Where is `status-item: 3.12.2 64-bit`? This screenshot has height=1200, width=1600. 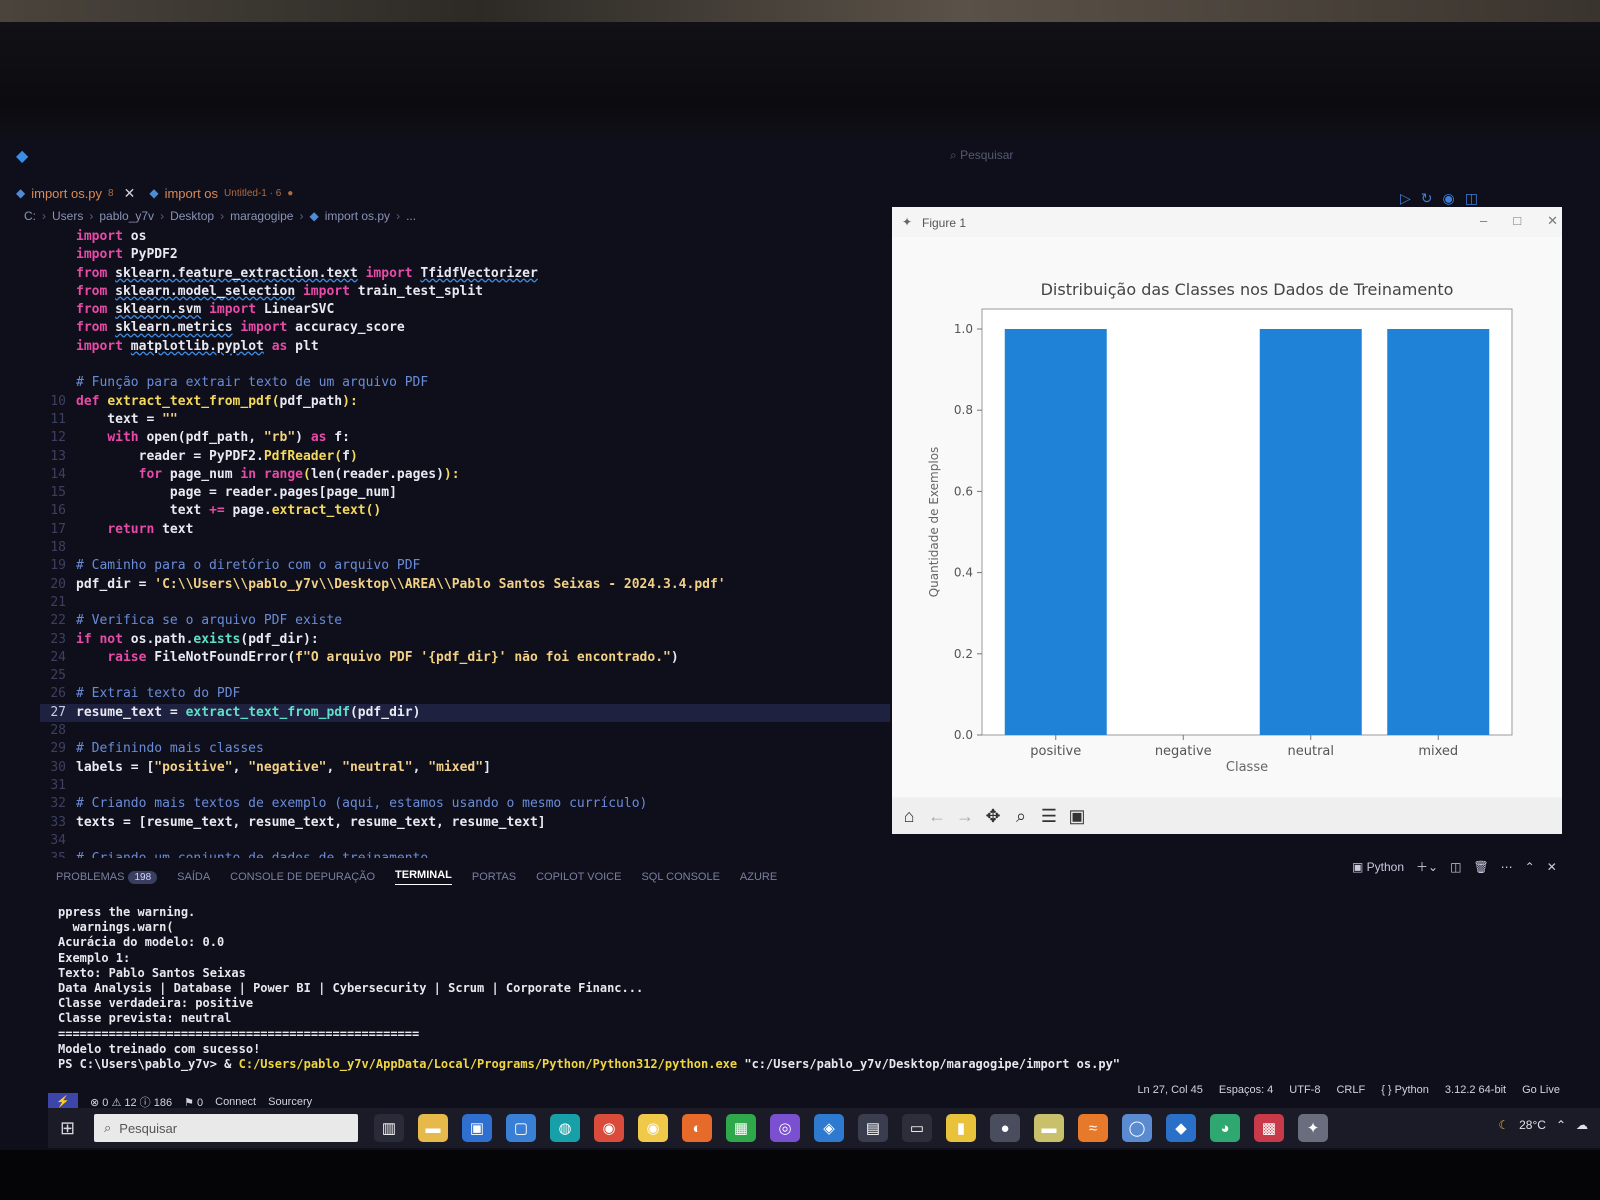
status-item: 3.12.2 64-bit is located at coordinates (1475, 1090).